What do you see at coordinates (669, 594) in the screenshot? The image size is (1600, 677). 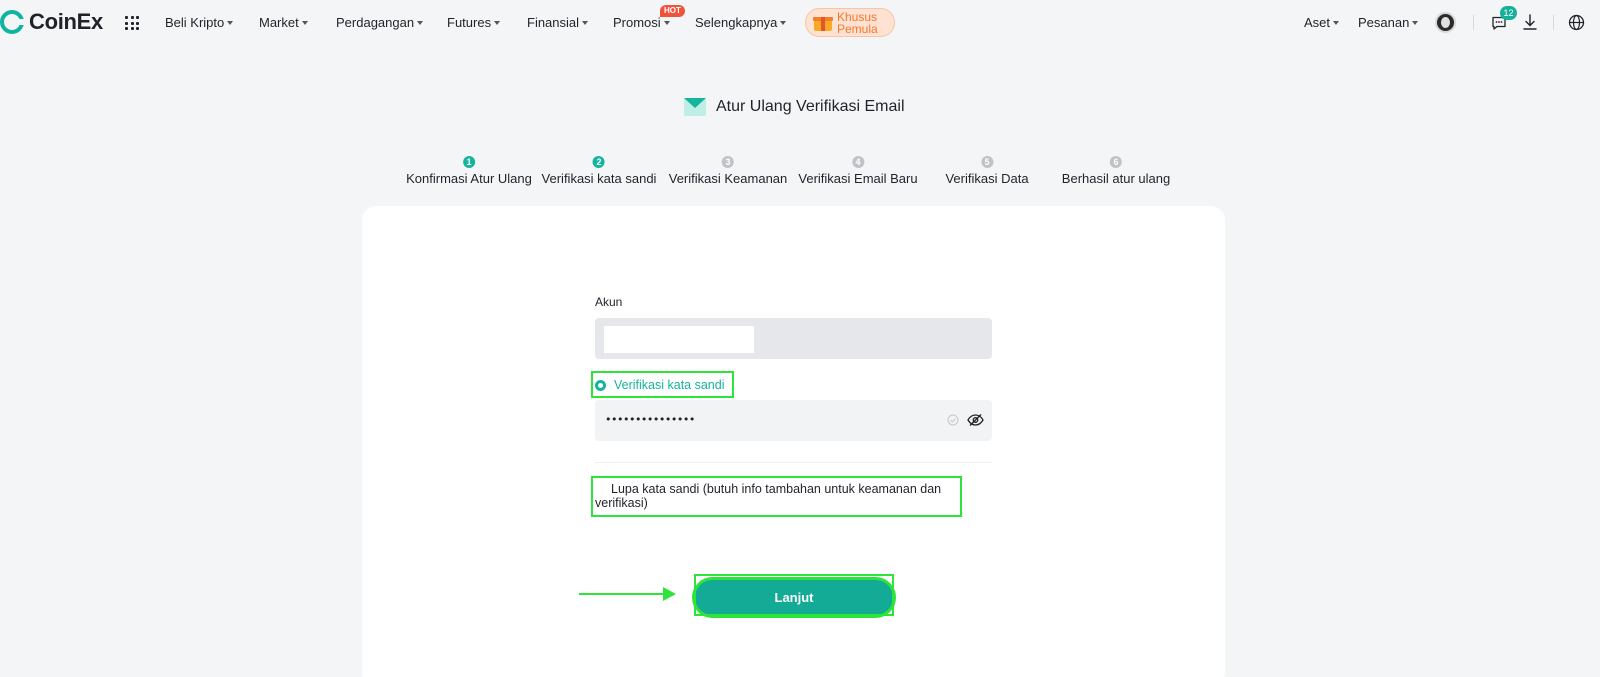 I see `arrow-right-icon` at bounding box center [669, 594].